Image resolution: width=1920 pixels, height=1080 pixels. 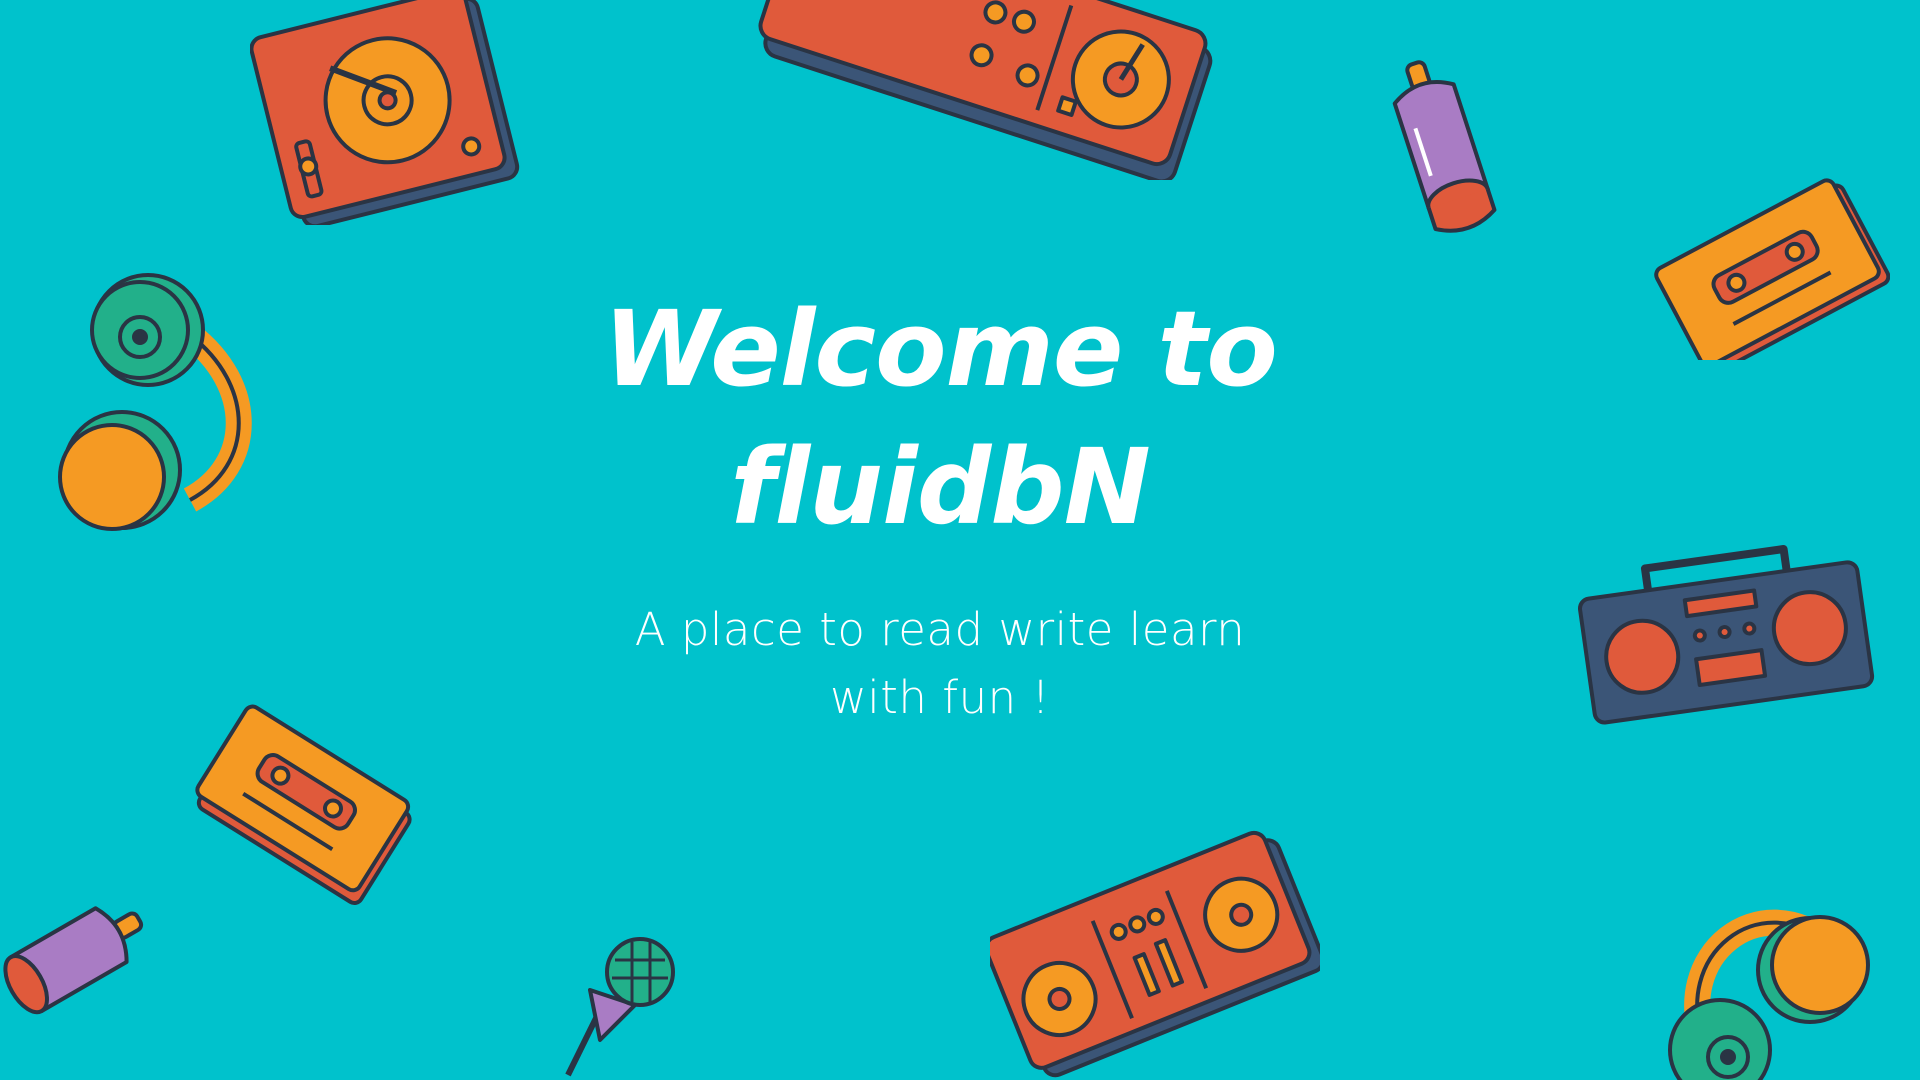 What do you see at coordinates (610, 1005) in the screenshot?
I see `microphone-icon` at bounding box center [610, 1005].